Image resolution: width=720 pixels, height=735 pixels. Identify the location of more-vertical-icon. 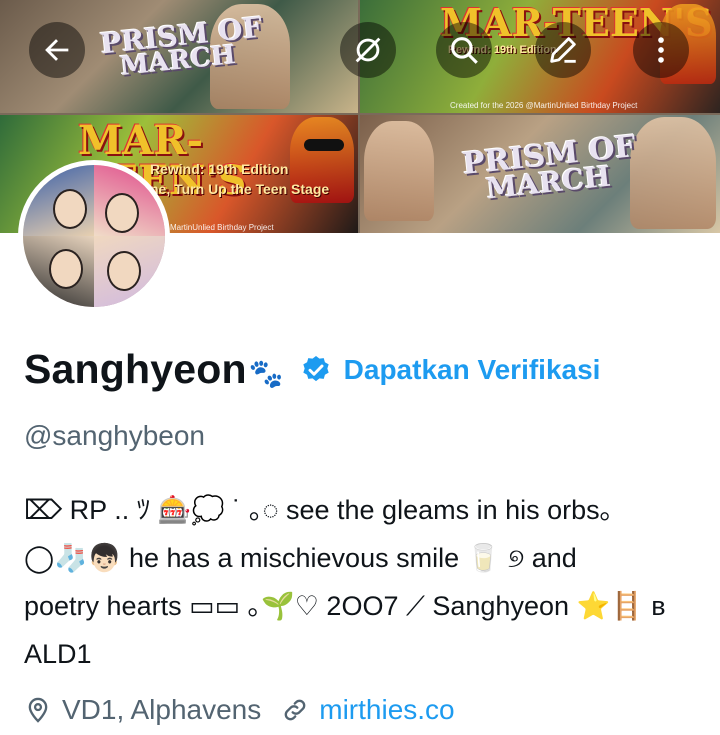
(661, 50).